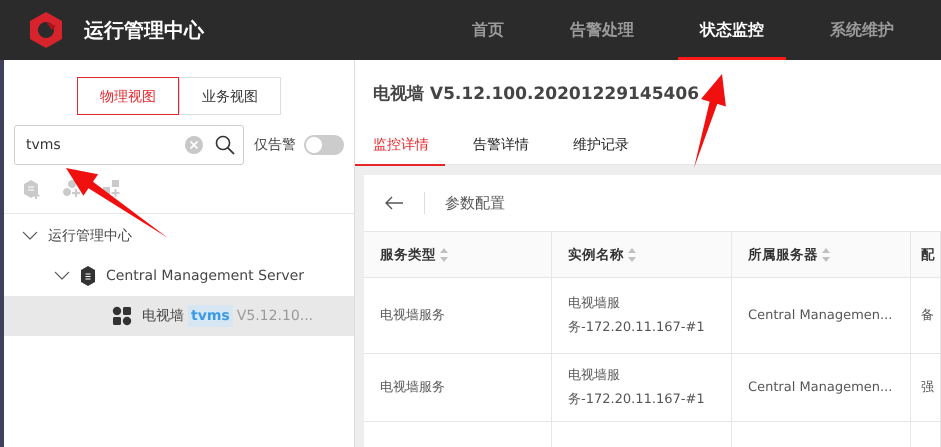 Image resolution: width=941 pixels, height=447 pixels. I want to click on tree-item: 运行管理中心, so click(179, 236).